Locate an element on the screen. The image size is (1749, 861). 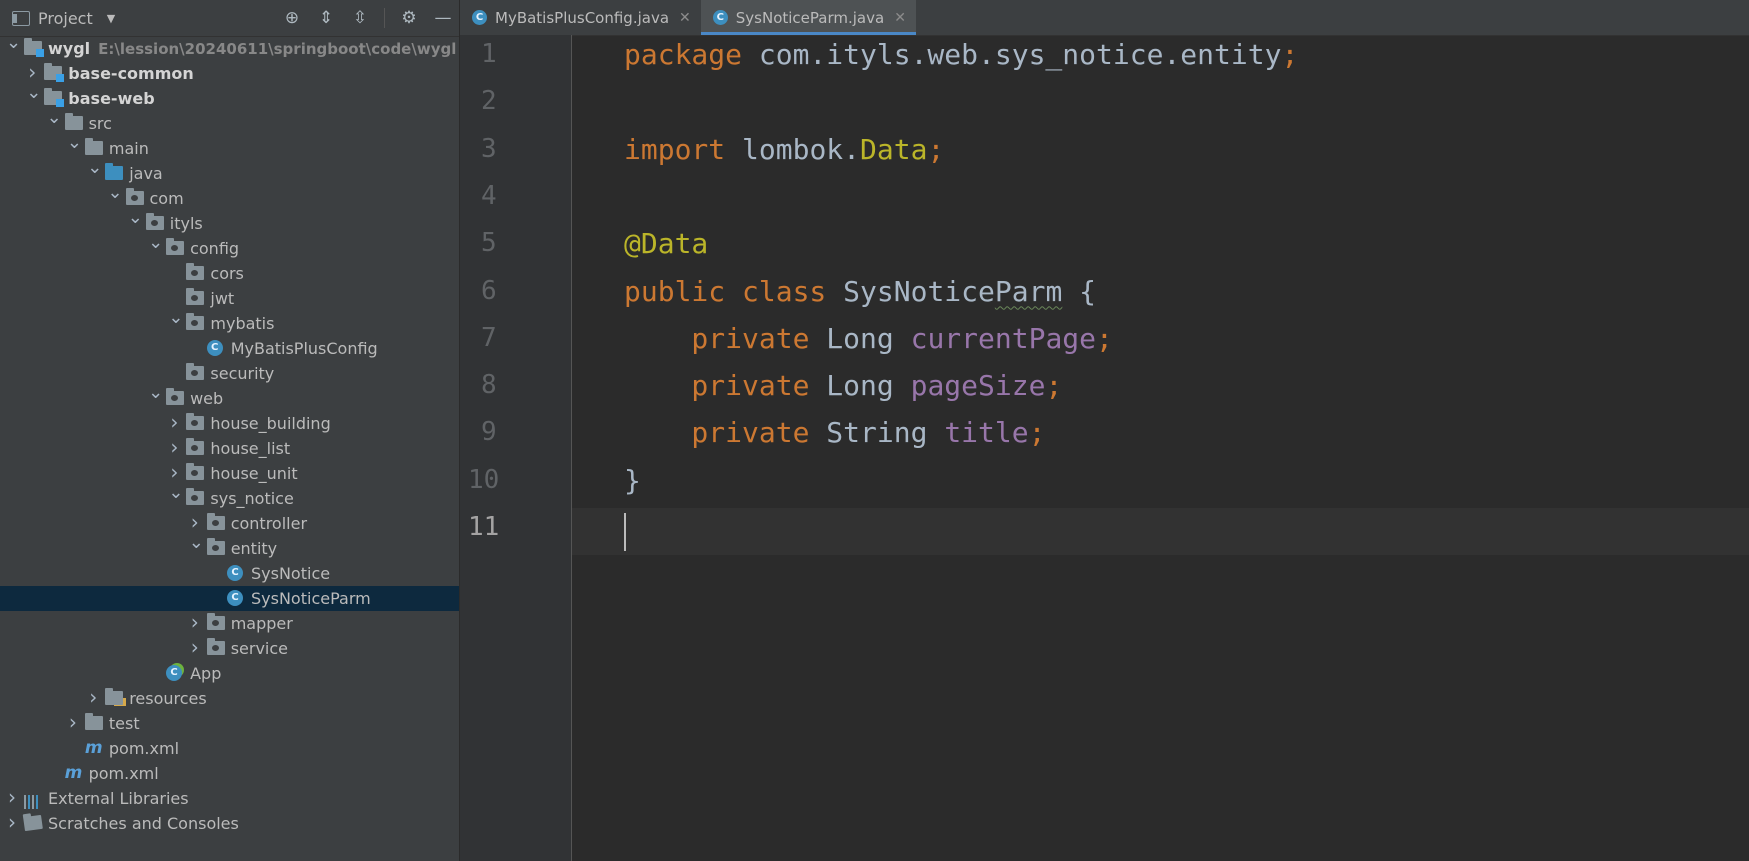
resources-folder-icon is located at coordinates (114, 696).